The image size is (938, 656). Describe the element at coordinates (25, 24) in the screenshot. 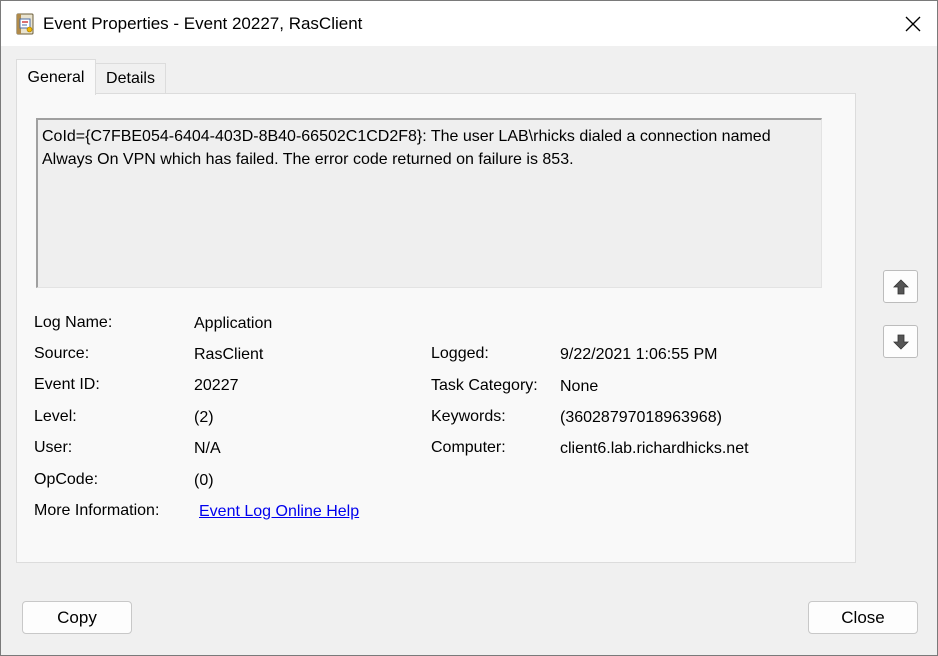

I see `event-viewer-icon` at that location.